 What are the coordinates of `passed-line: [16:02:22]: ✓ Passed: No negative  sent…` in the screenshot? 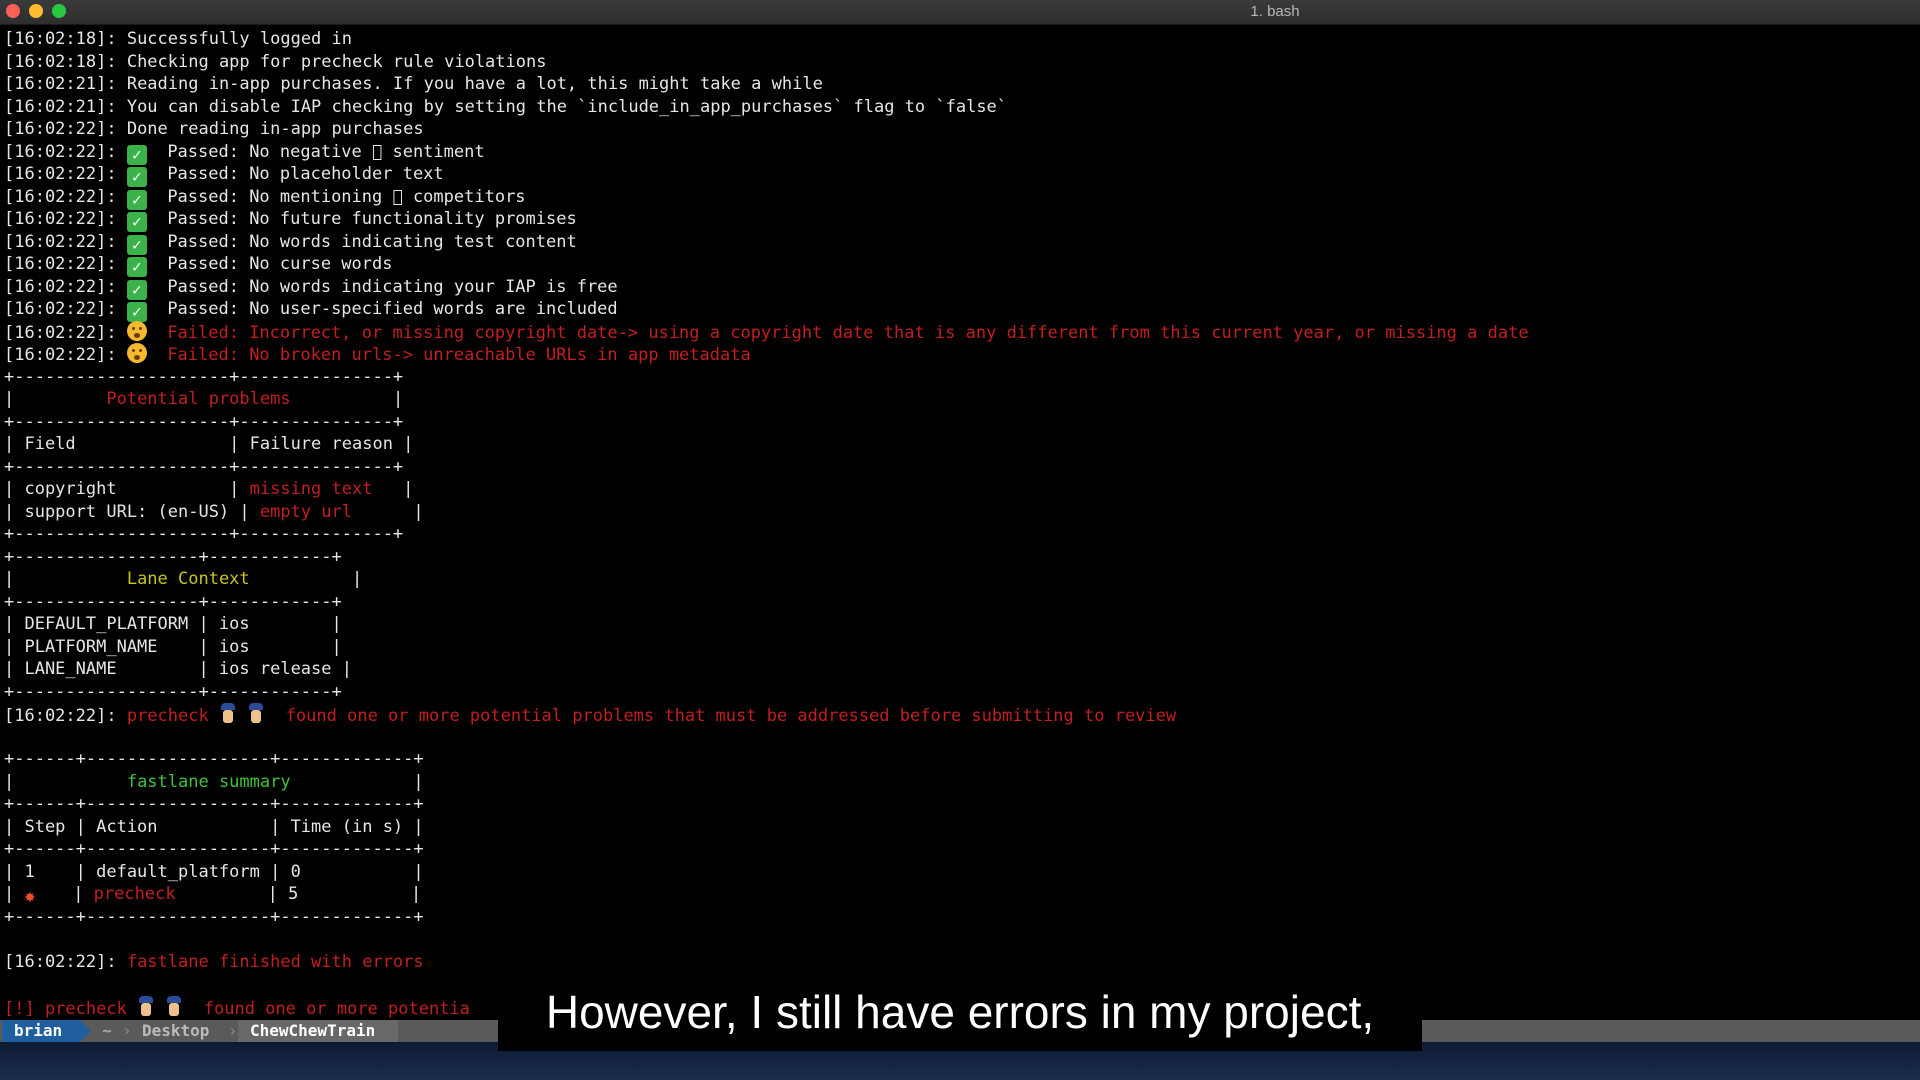 It's located at (244, 153).